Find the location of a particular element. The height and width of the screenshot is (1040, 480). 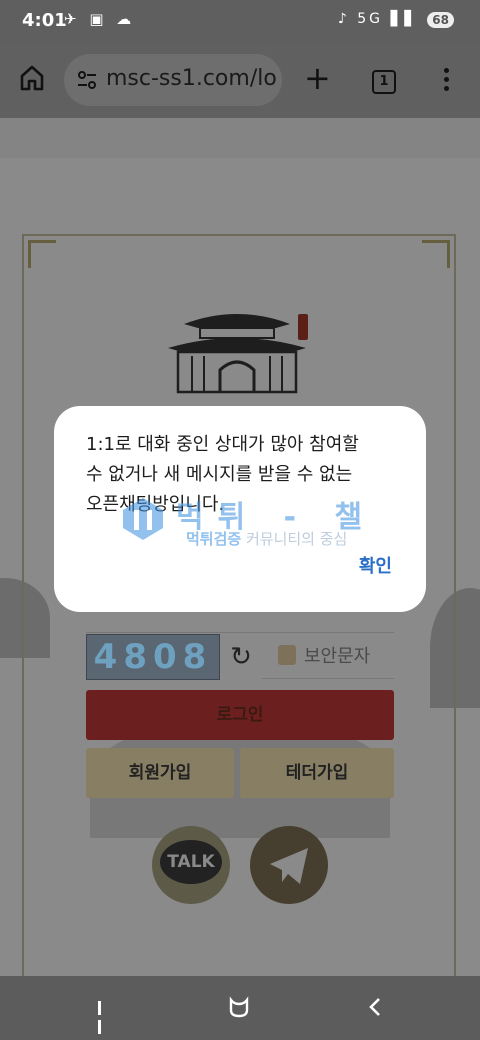

watermark-logo-icon is located at coordinates (143, 519).